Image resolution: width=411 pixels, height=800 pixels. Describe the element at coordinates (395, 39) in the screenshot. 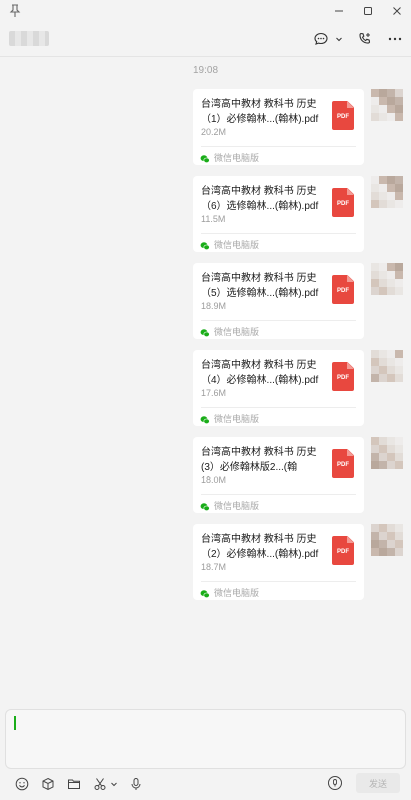

I see `more-icon` at that location.